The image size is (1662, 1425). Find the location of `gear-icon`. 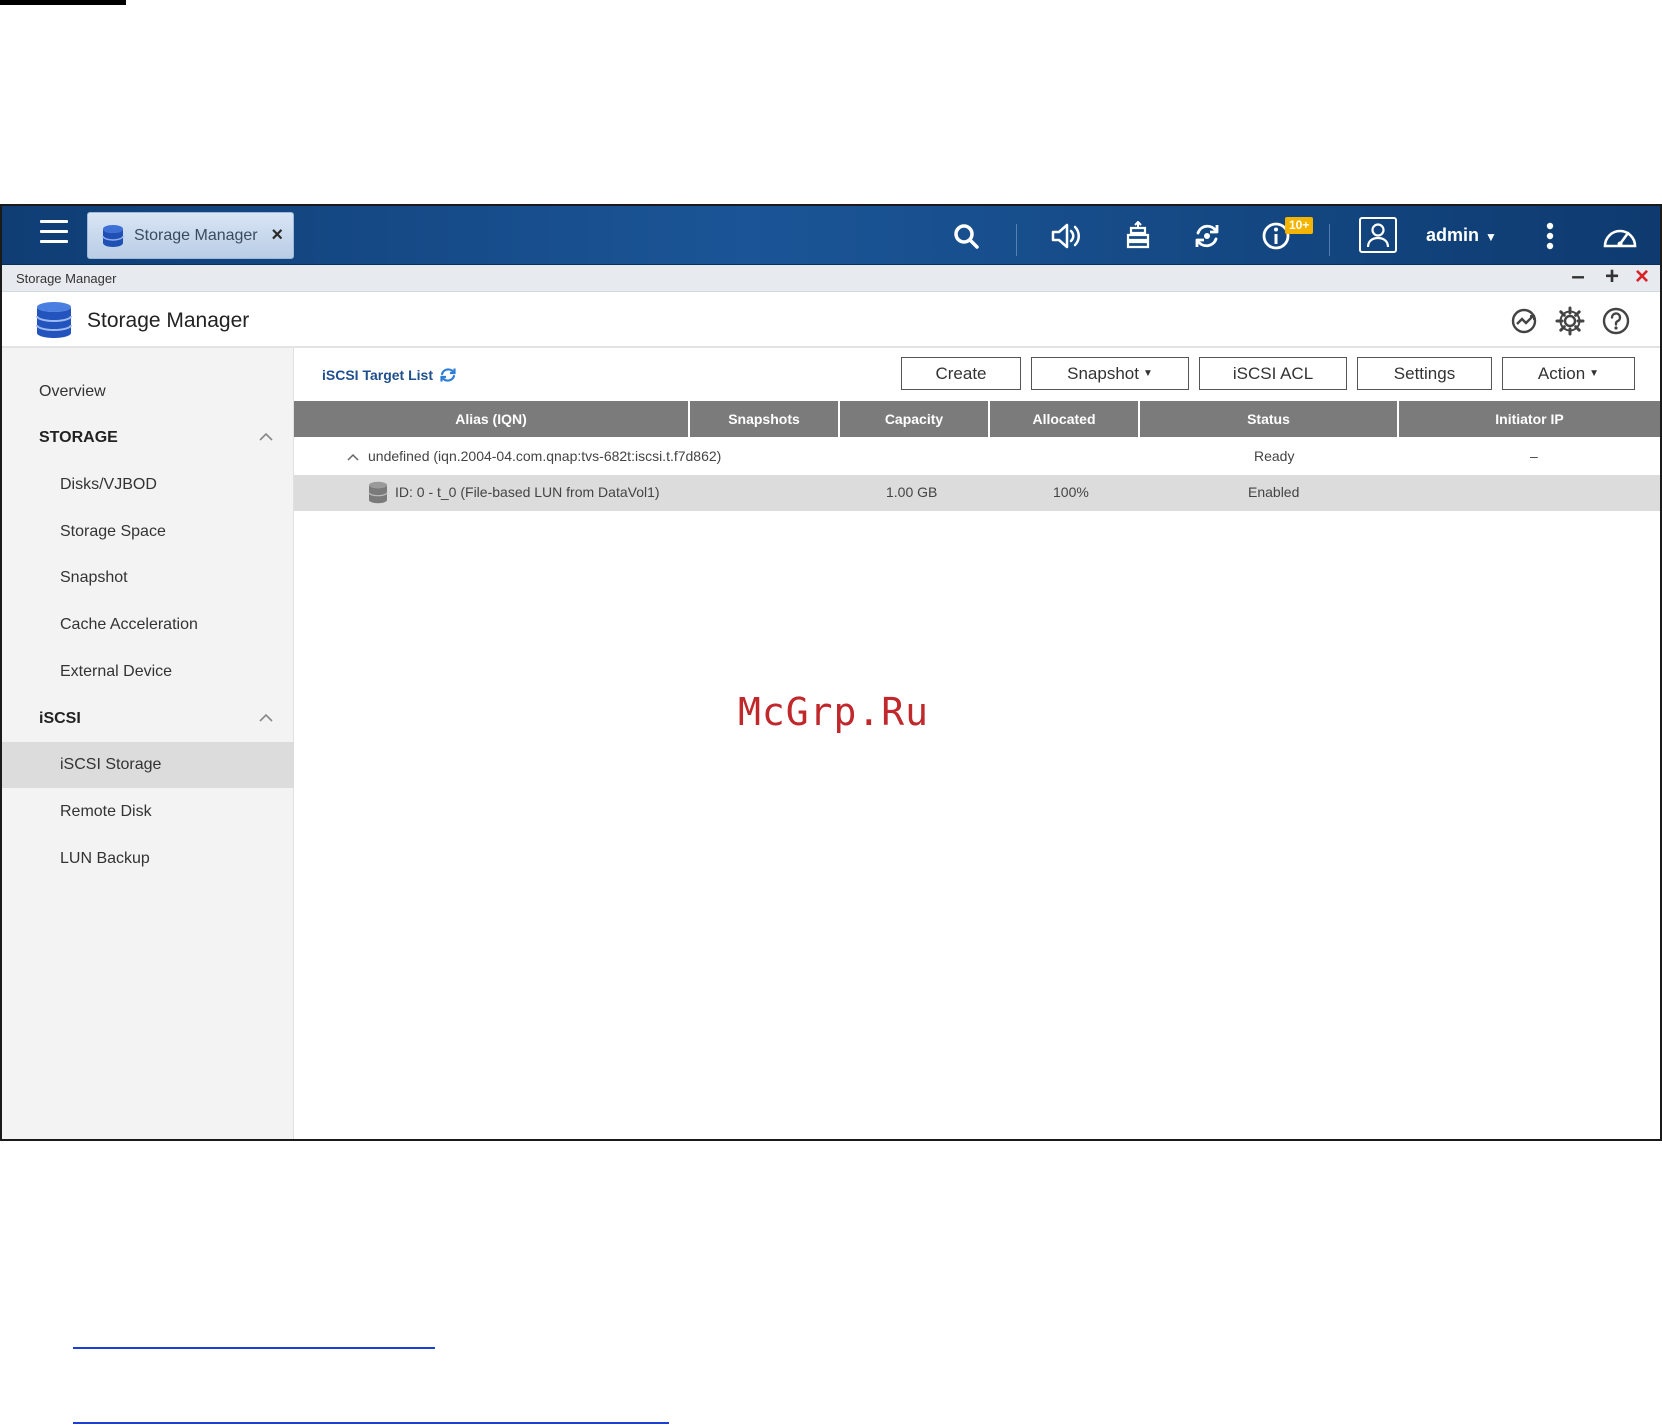

gear-icon is located at coordinates (1570, 321).